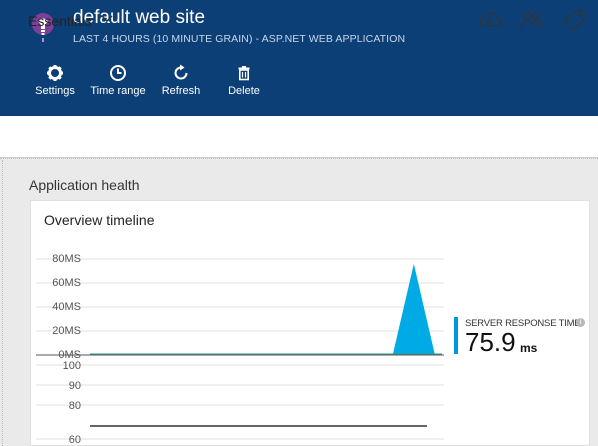 The height and width of the screenshot is (446, 598). I want to click on series-area, so click(266, 309).